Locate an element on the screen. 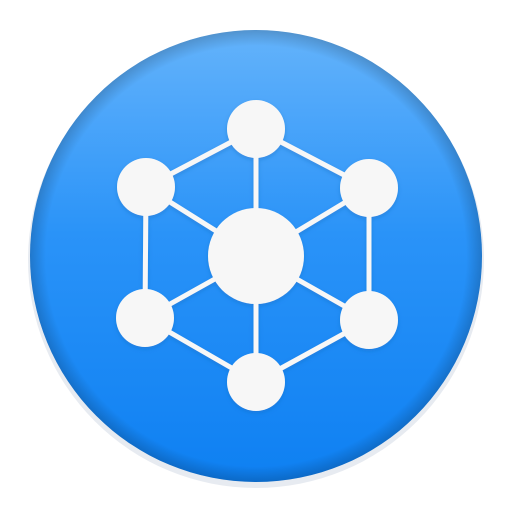 The image size is (512, 512). graph-node-bottom is located at coordinates (256, 382).